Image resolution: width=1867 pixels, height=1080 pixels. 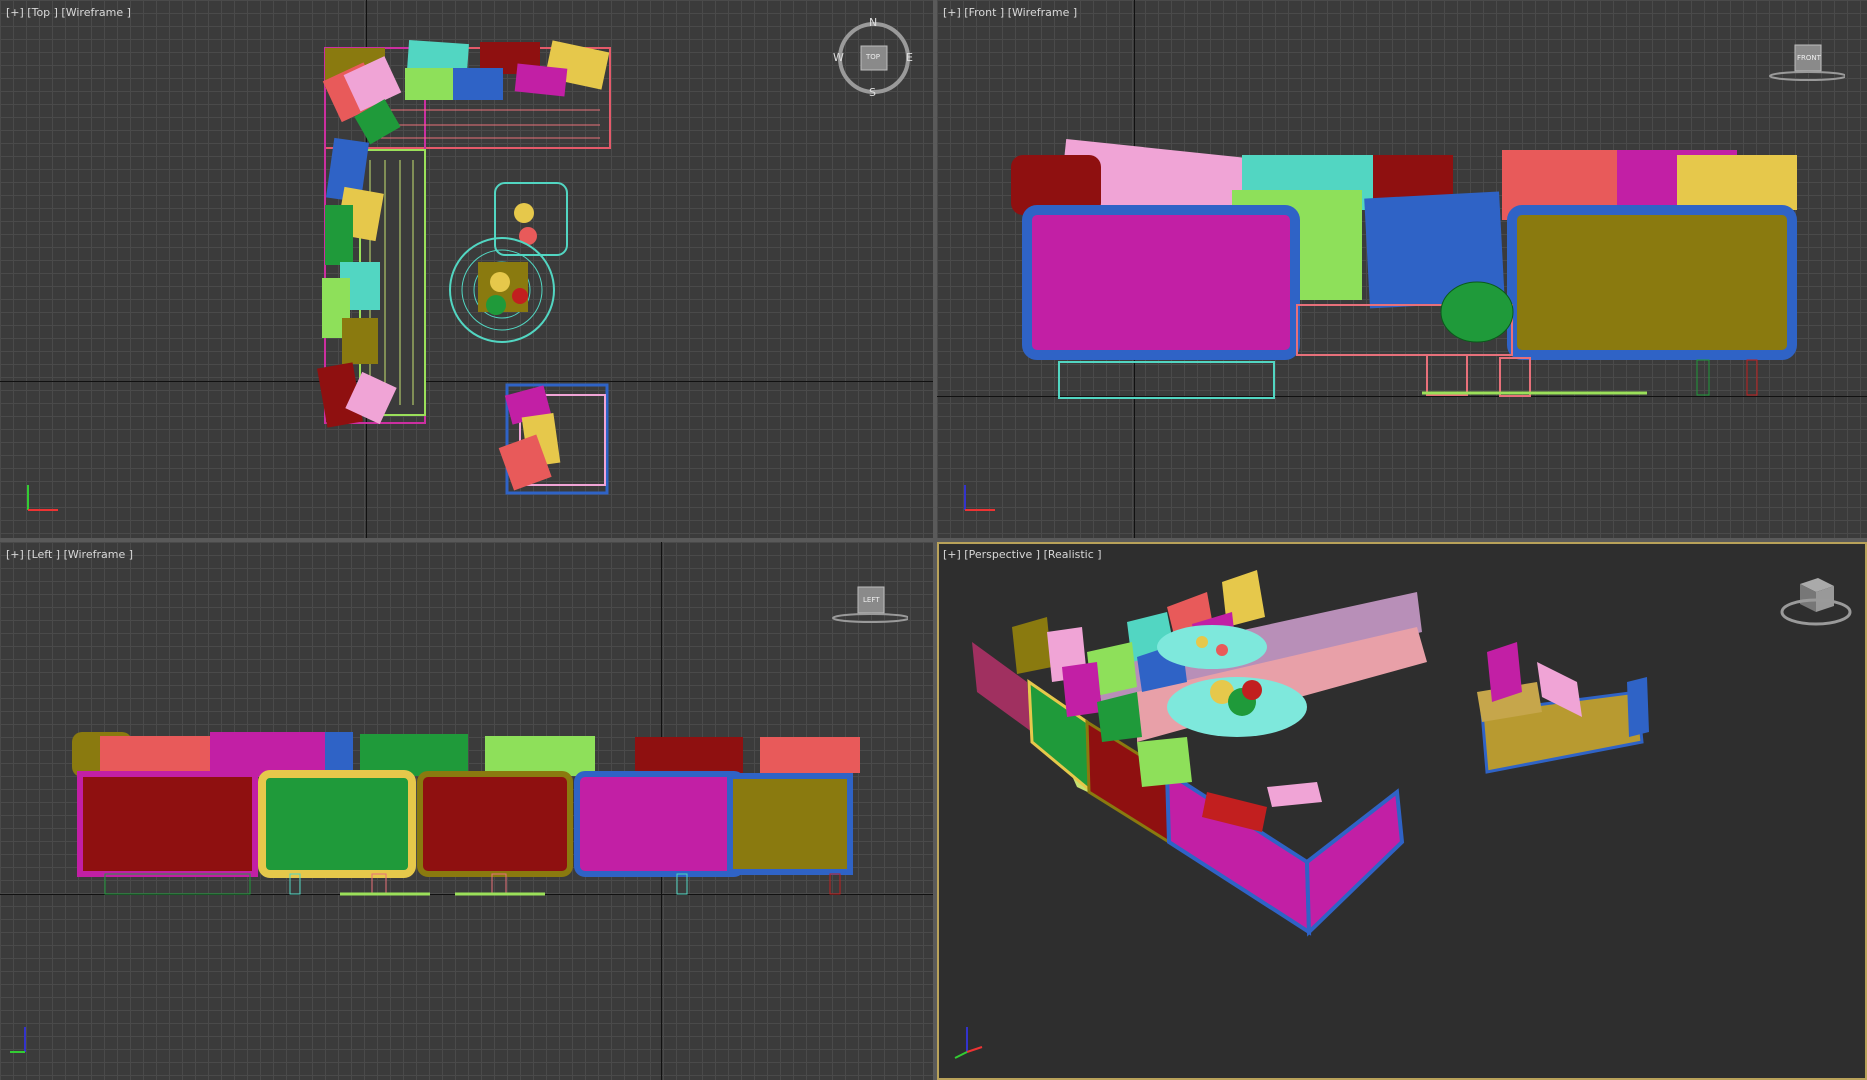 What do you see at coordinates (868, 607) in the screenshot?
I see `viewcube-icon: LEFT` at bounding box center [868, 607].